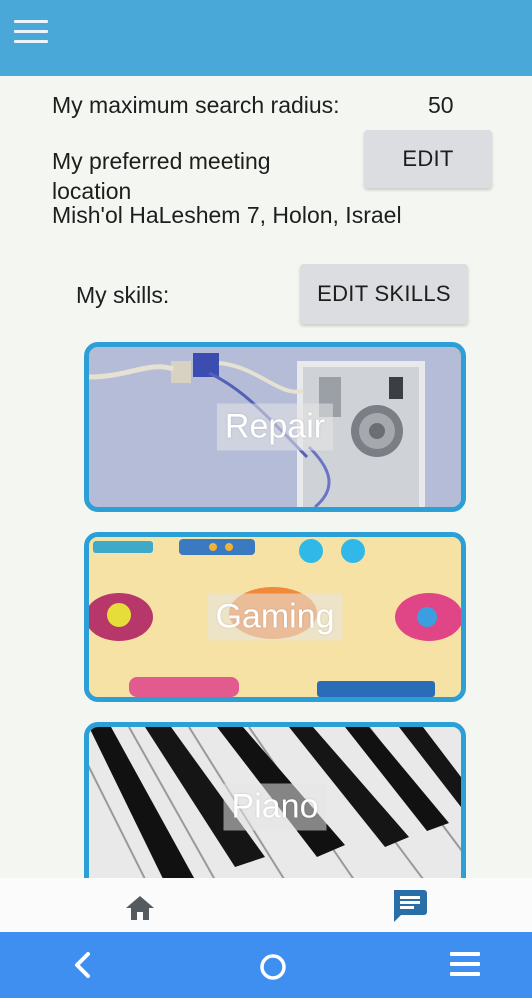 Image resolution: width=532 pixels, height=998 pixels. What do you see at coordinates (31, 33) in the screenshot?
I see `hamburger-menu-icon` at bounding box center [31, 33].